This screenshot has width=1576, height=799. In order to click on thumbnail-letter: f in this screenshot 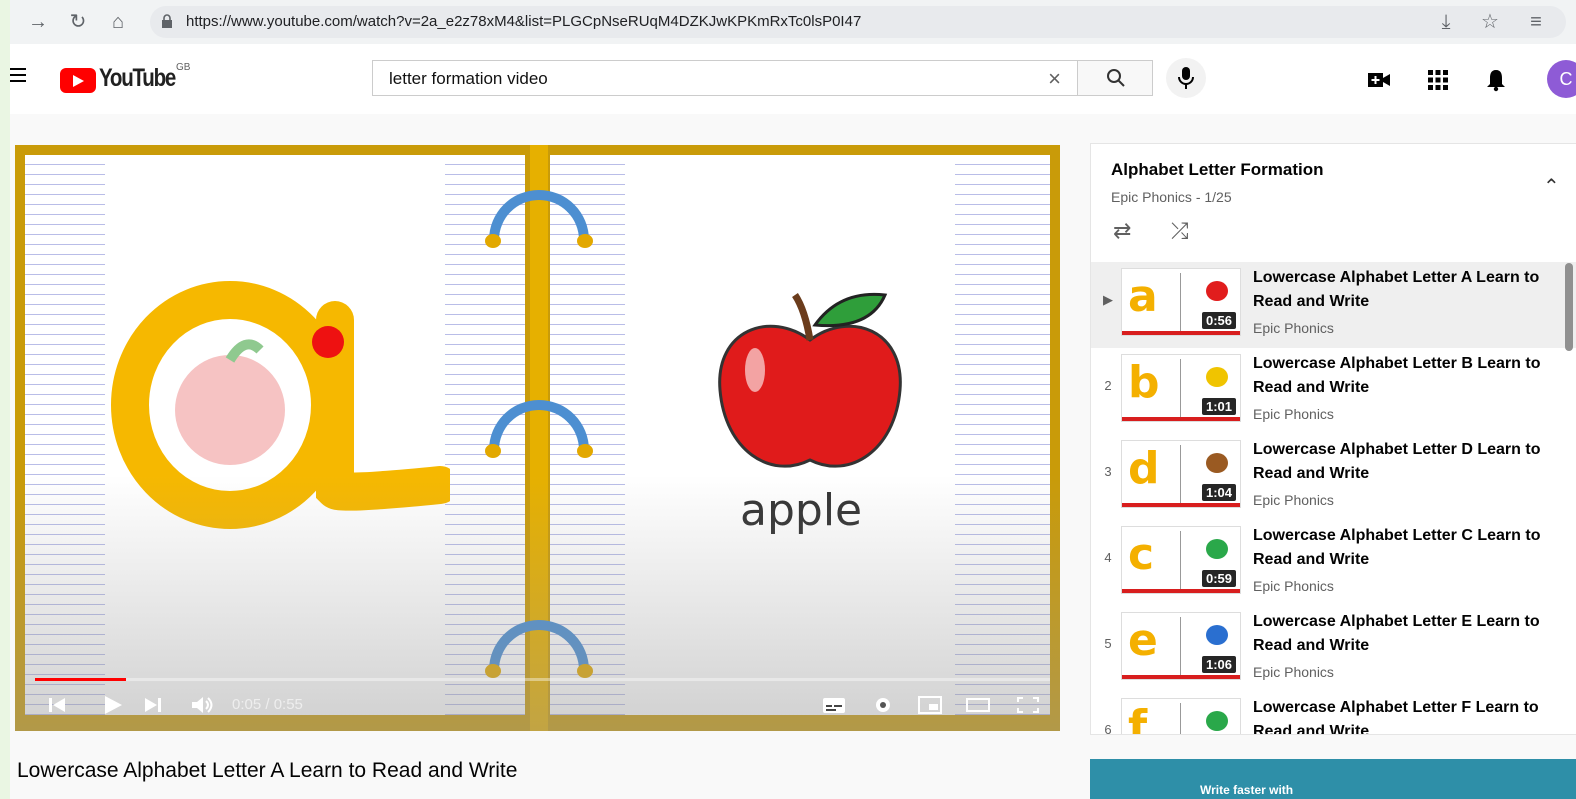, I will do `click(1138, 718)`.